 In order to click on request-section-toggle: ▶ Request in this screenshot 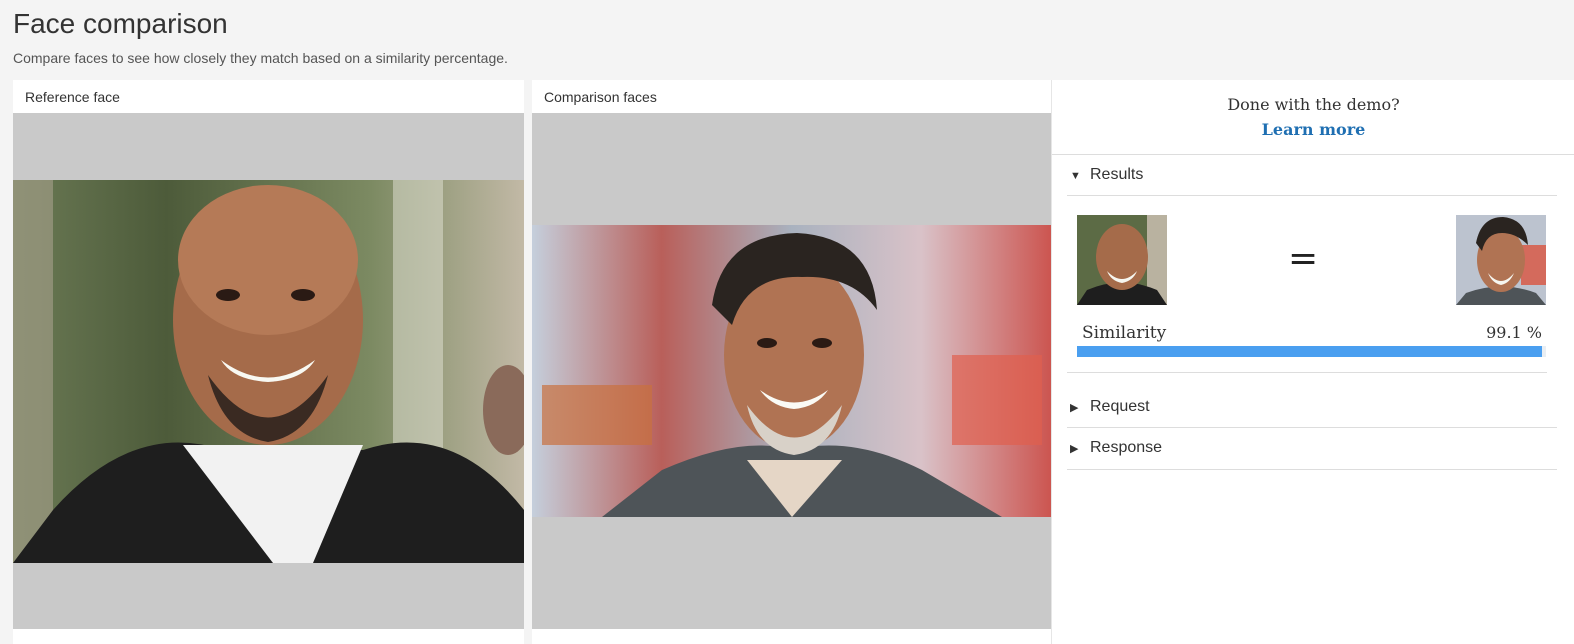, I will do `click(1110, 407)`.